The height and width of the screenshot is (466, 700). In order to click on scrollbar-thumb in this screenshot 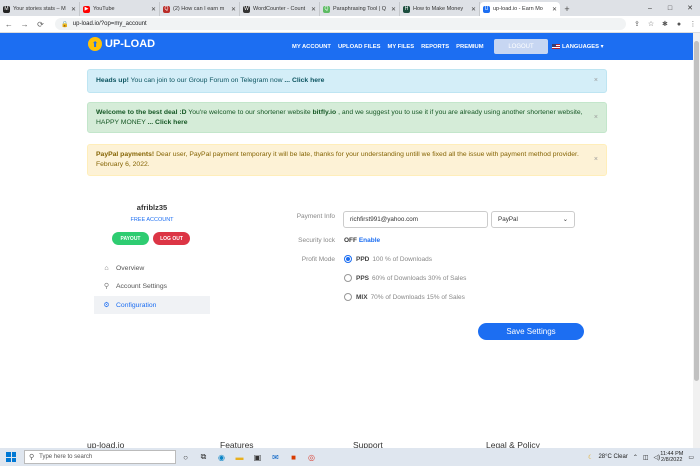, I will do `click(696, 211)`.